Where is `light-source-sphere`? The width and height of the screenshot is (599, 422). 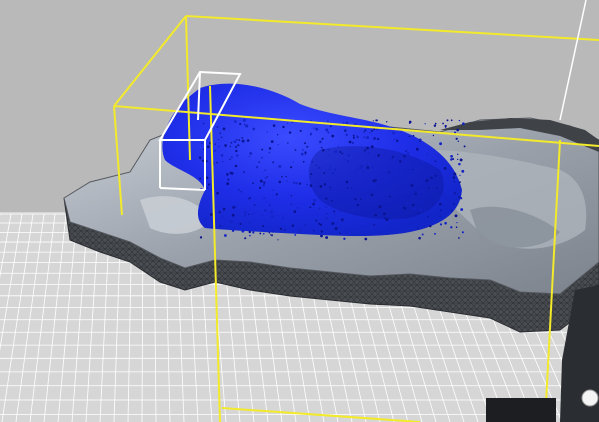 light-source-sphere is located at coordinates (590, 398).